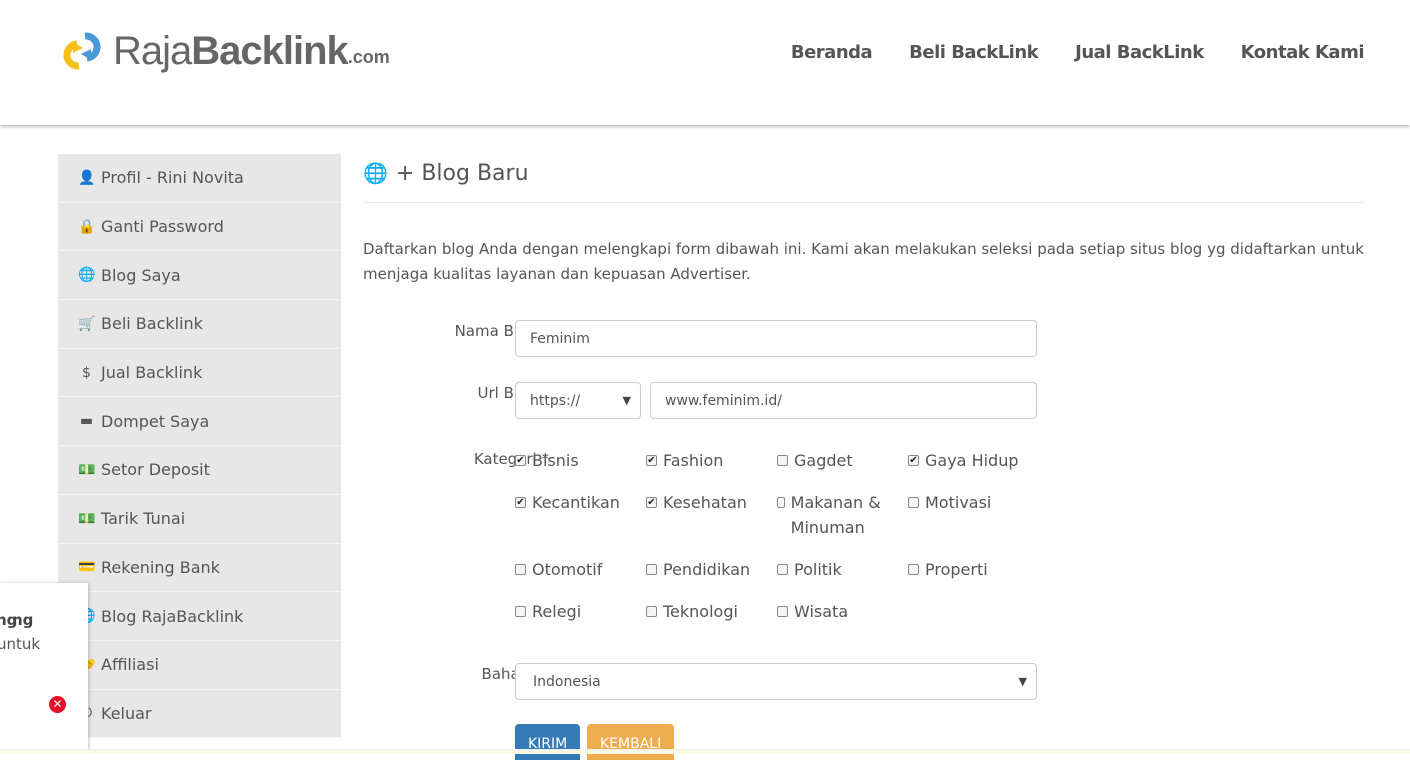 The height and width of the screenshot is (760, 1410). I want to click on sidebar-item-label: Rekening Bank, so click(160, 567).